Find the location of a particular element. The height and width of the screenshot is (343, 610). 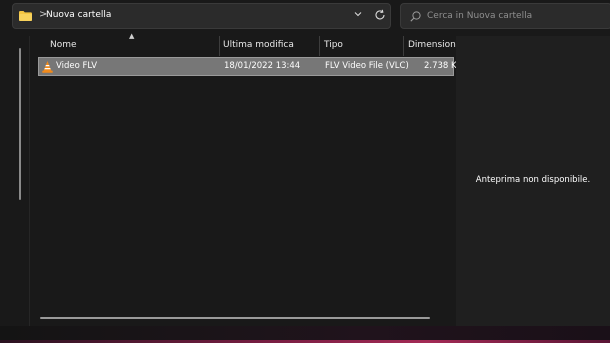

horizontal-scrollbar is located at coordinates (235, 318).